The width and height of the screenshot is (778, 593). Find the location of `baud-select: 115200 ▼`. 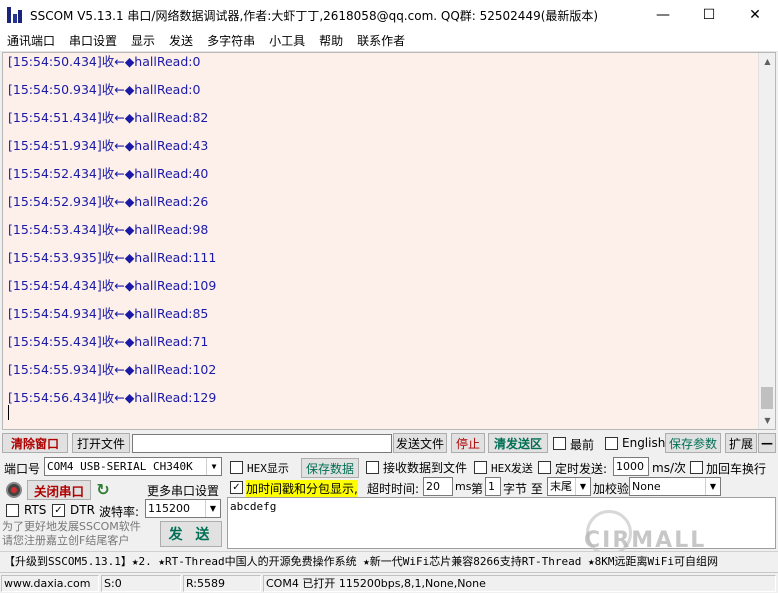

baud-select: 115200 ▼ is located at coordinates (183, 508).